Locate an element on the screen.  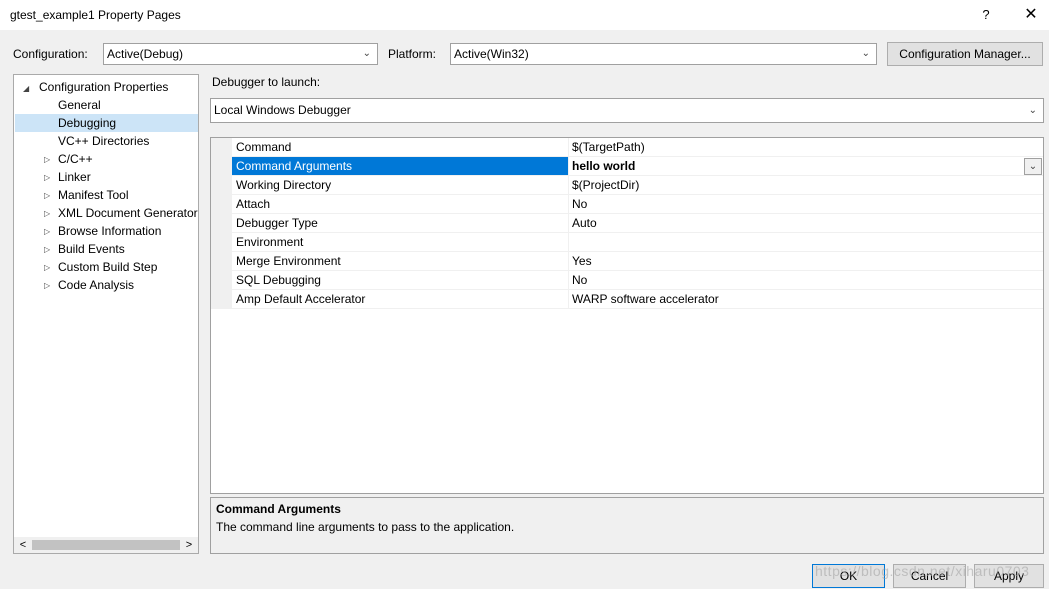
property-row: Working Directory $(ProjectDir) is located at coordinates (627, 185).